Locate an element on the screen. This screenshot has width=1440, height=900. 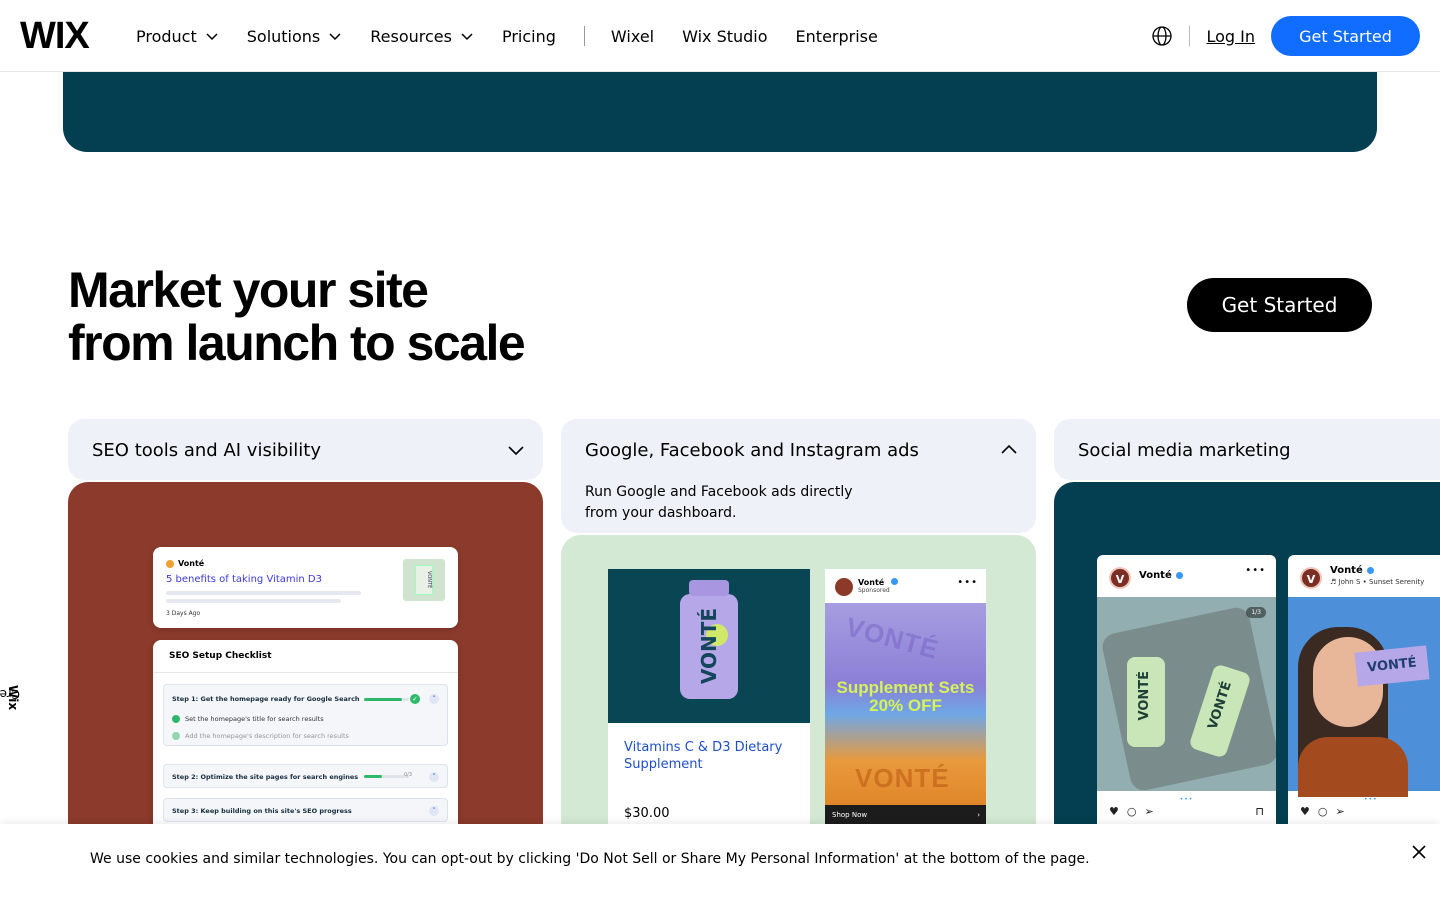
card-ads-label: Google, Facebook and Instagram ads is located at coordinates (752, 450).